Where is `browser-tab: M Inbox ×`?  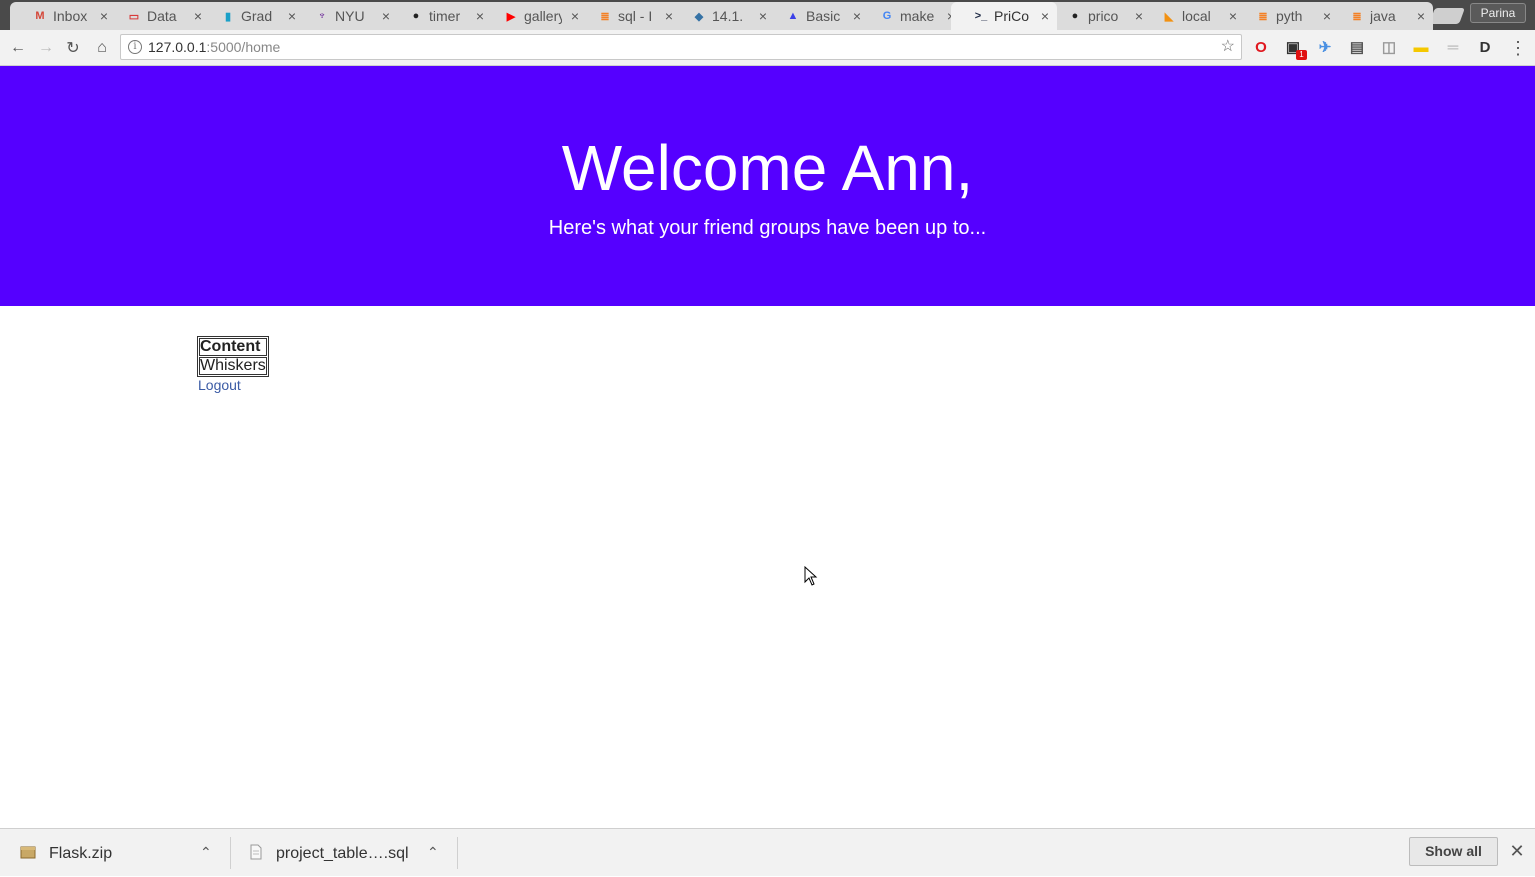
browser-tab: M Inbox × is located at coordinates (63, 16).